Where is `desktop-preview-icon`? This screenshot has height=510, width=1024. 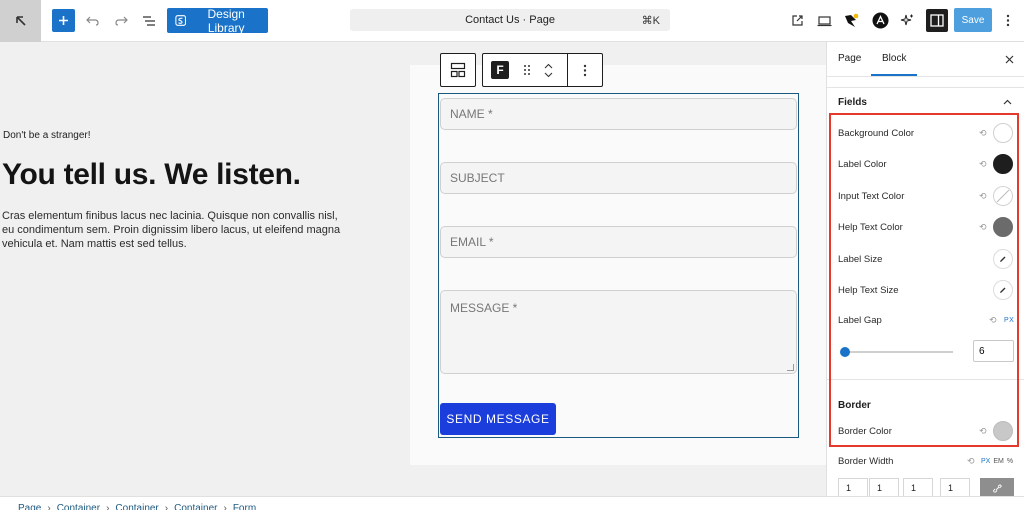 desktop-preview-icon is located at coordinates (824, 20).